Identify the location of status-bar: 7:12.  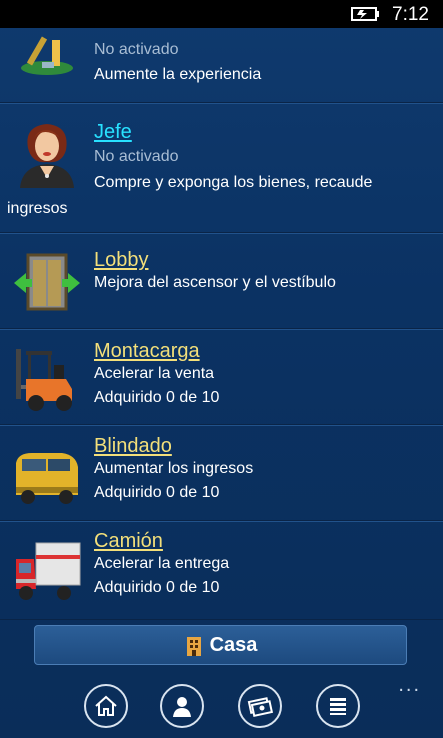
(221, 14).